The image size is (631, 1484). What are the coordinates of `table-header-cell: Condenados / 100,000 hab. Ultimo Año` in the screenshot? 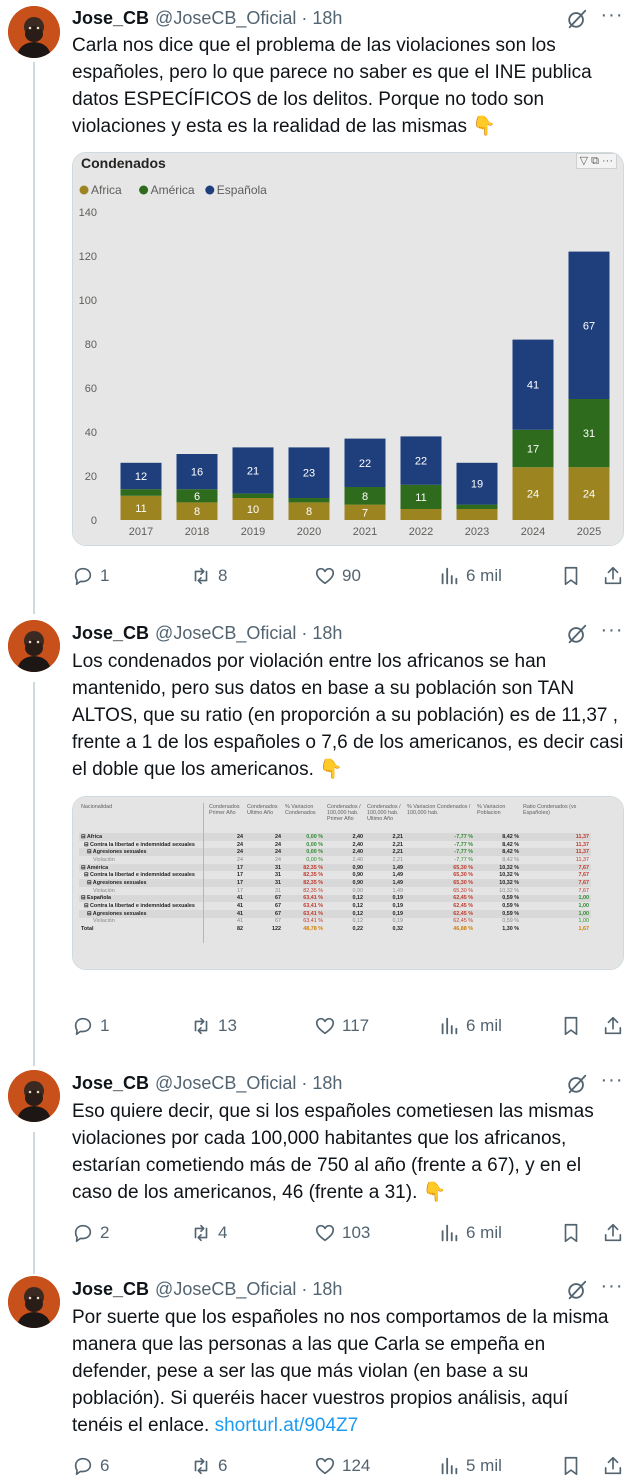 It's located at (385, 818).